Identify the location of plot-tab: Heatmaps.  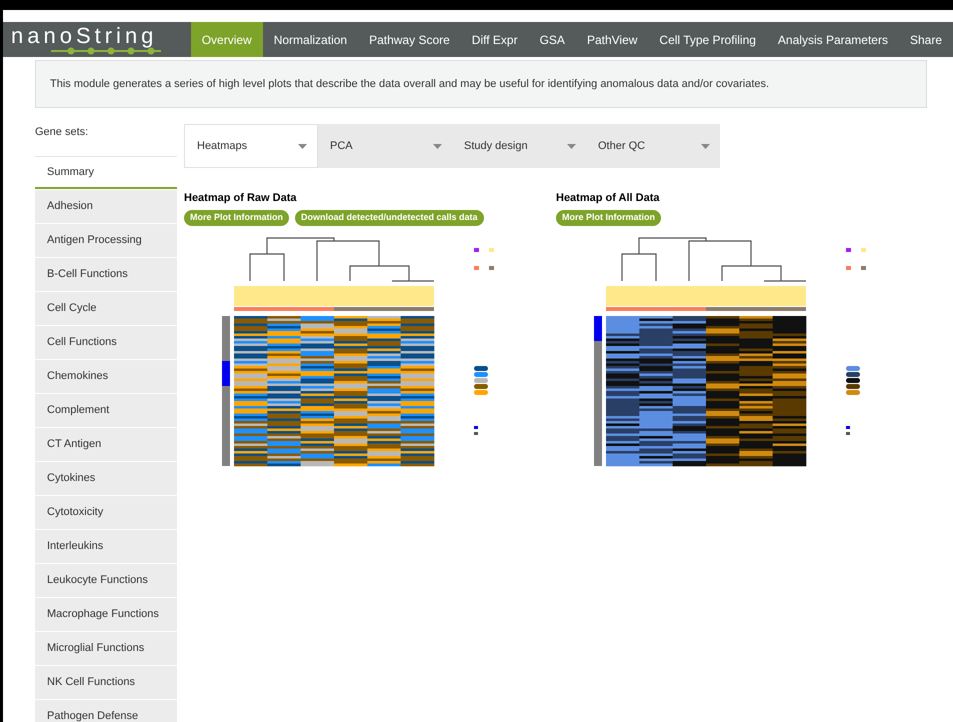
(251, 146).